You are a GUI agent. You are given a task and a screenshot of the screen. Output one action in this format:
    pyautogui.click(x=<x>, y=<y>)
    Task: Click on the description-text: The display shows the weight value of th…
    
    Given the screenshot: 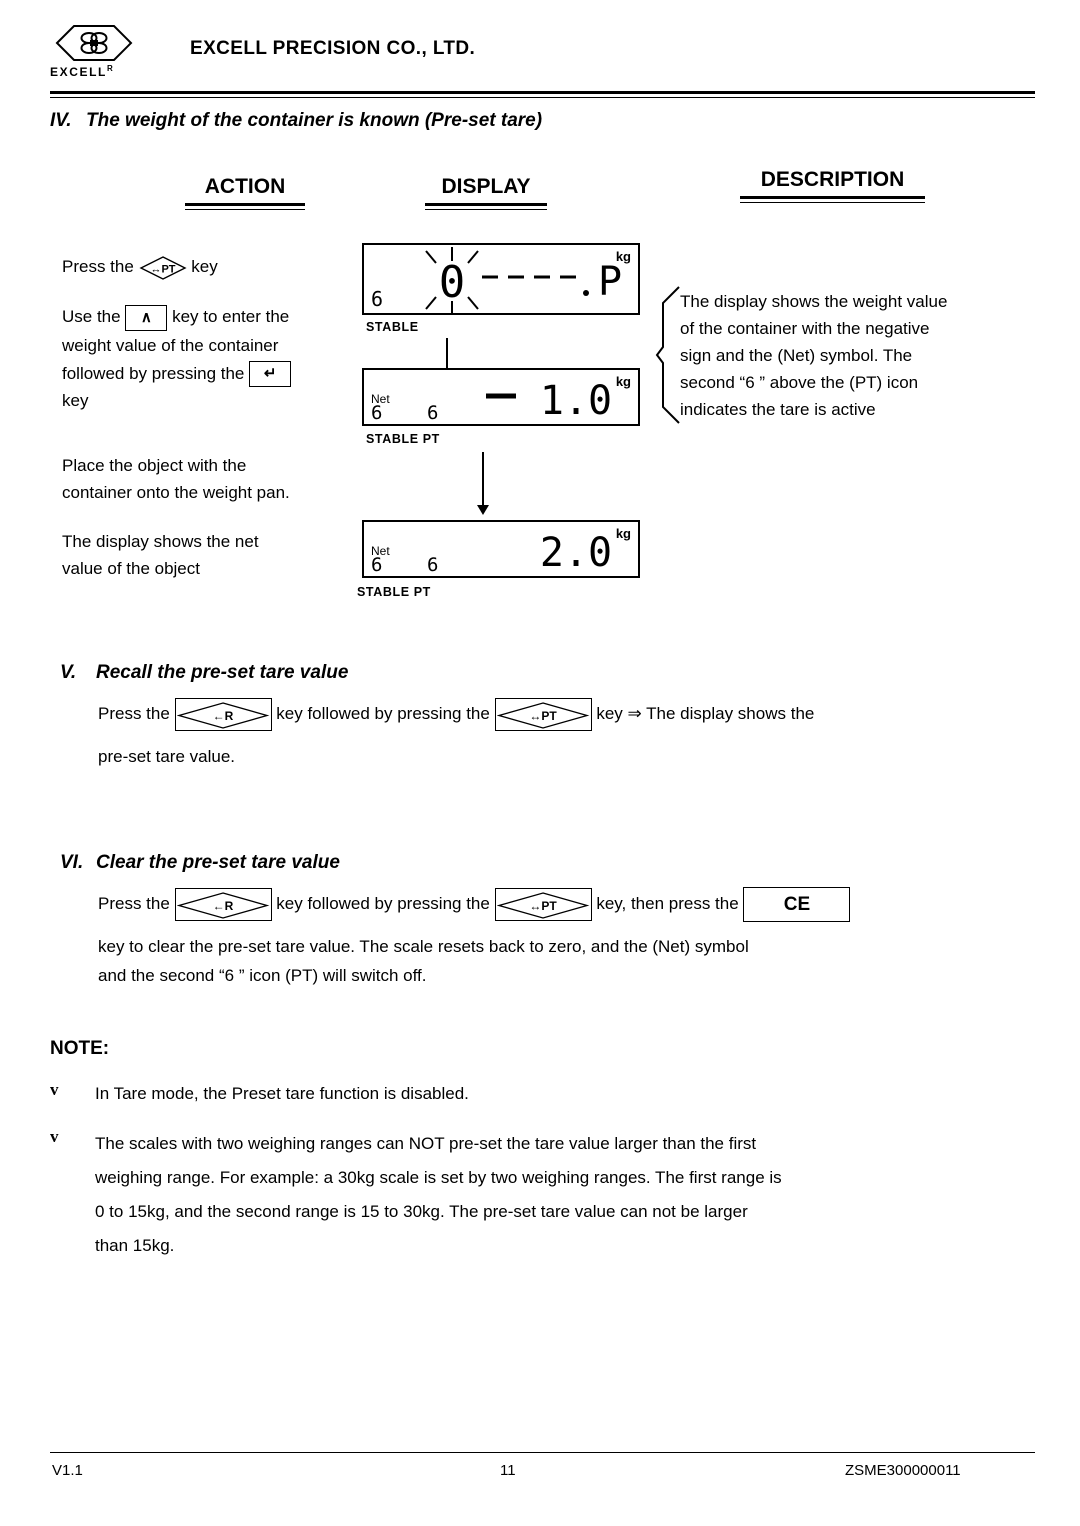 What is the action you would take?
    pyautogui.click(x=860, y=355)
    